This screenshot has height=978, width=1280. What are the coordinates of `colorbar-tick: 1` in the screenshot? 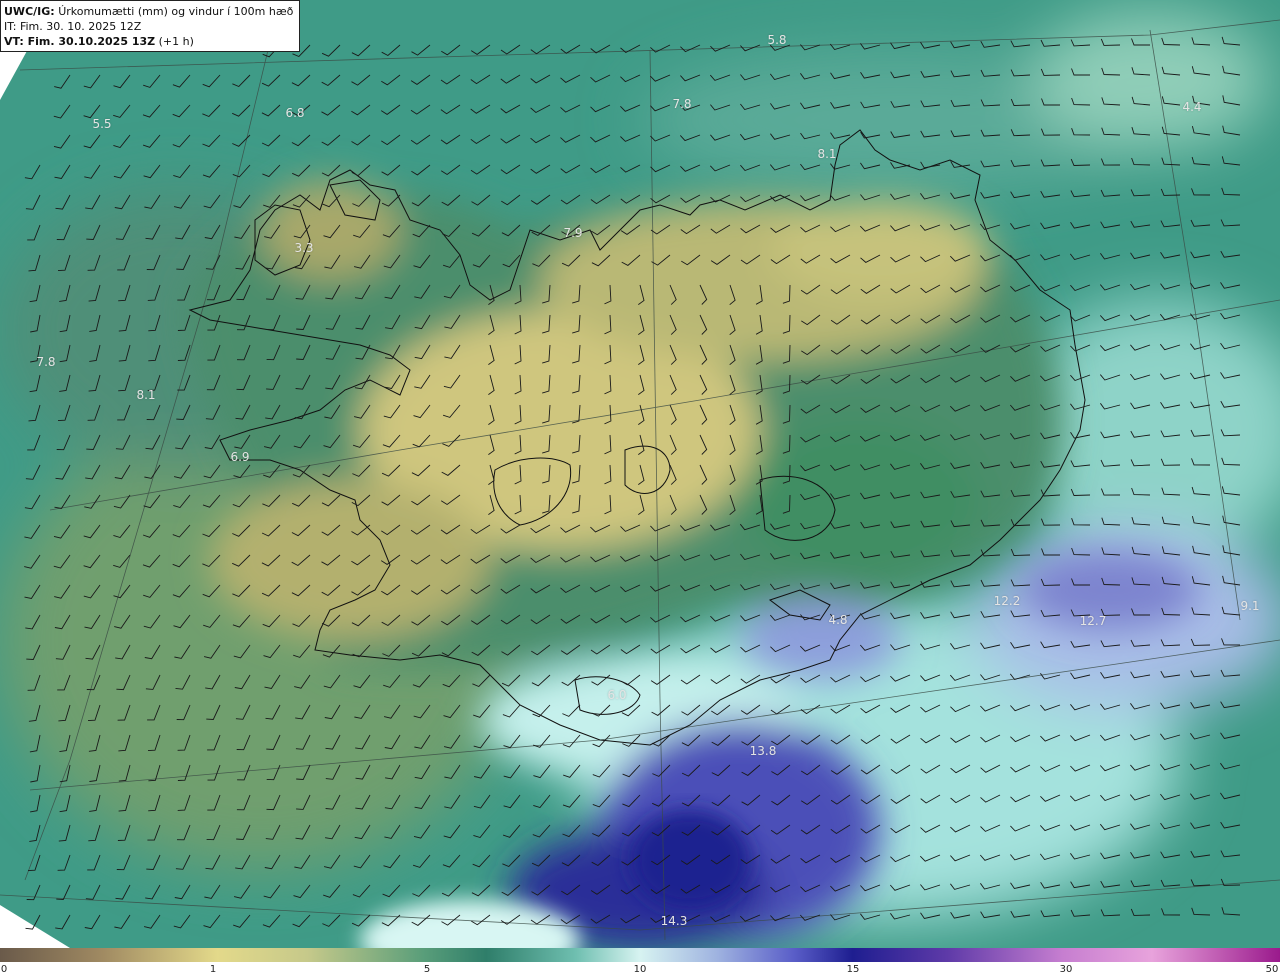 It's located at (213, 969).